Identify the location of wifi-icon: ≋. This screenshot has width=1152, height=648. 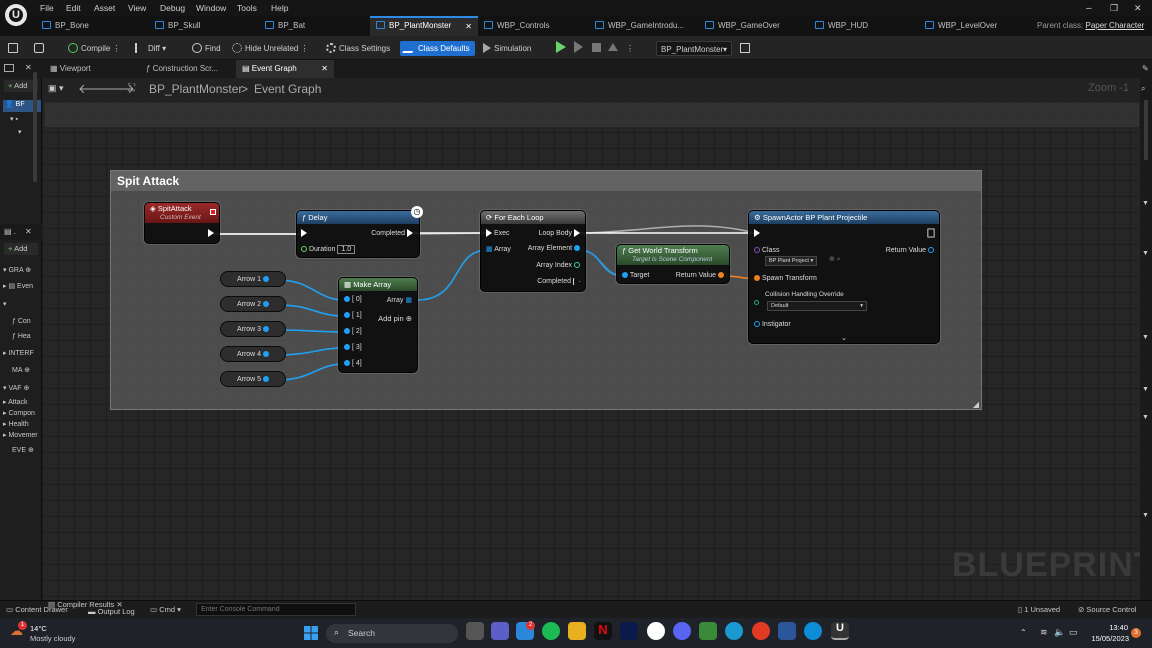
(1044, 632).